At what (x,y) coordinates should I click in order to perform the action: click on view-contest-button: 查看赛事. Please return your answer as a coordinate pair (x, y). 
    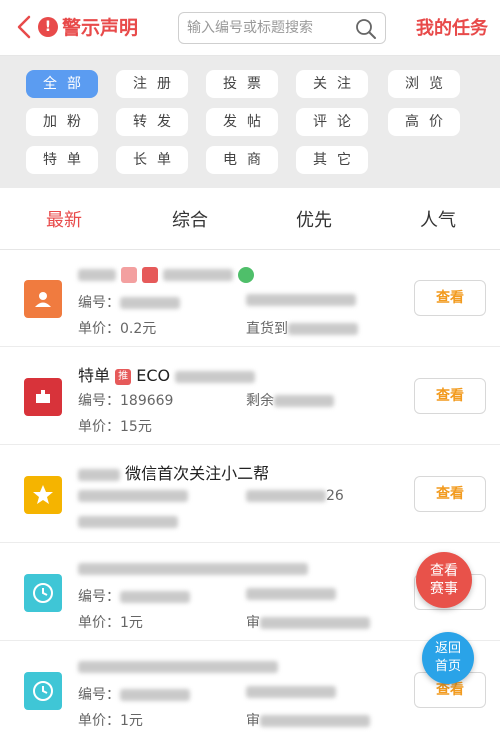
    Looking at the image, I should click on (444, 580).